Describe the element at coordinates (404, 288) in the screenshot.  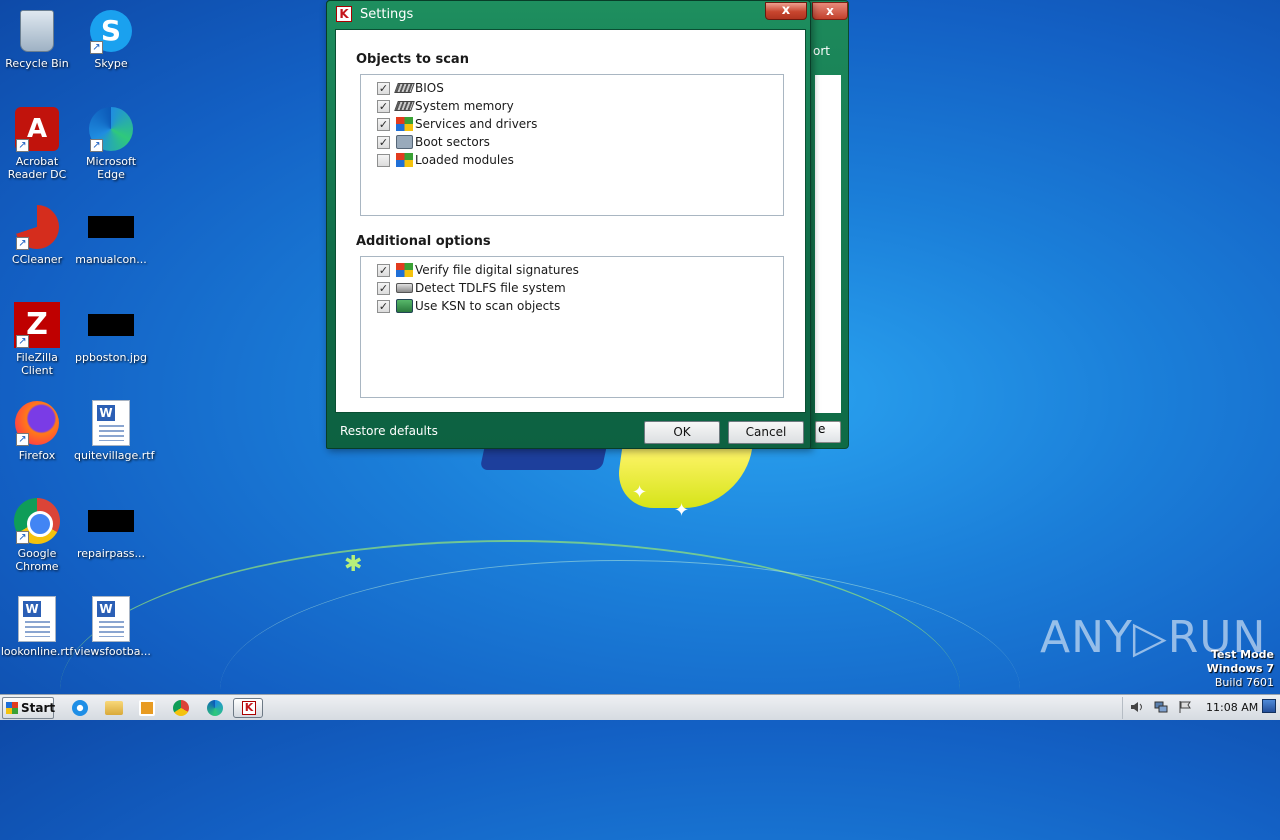
I see `disk-icon` at that location.